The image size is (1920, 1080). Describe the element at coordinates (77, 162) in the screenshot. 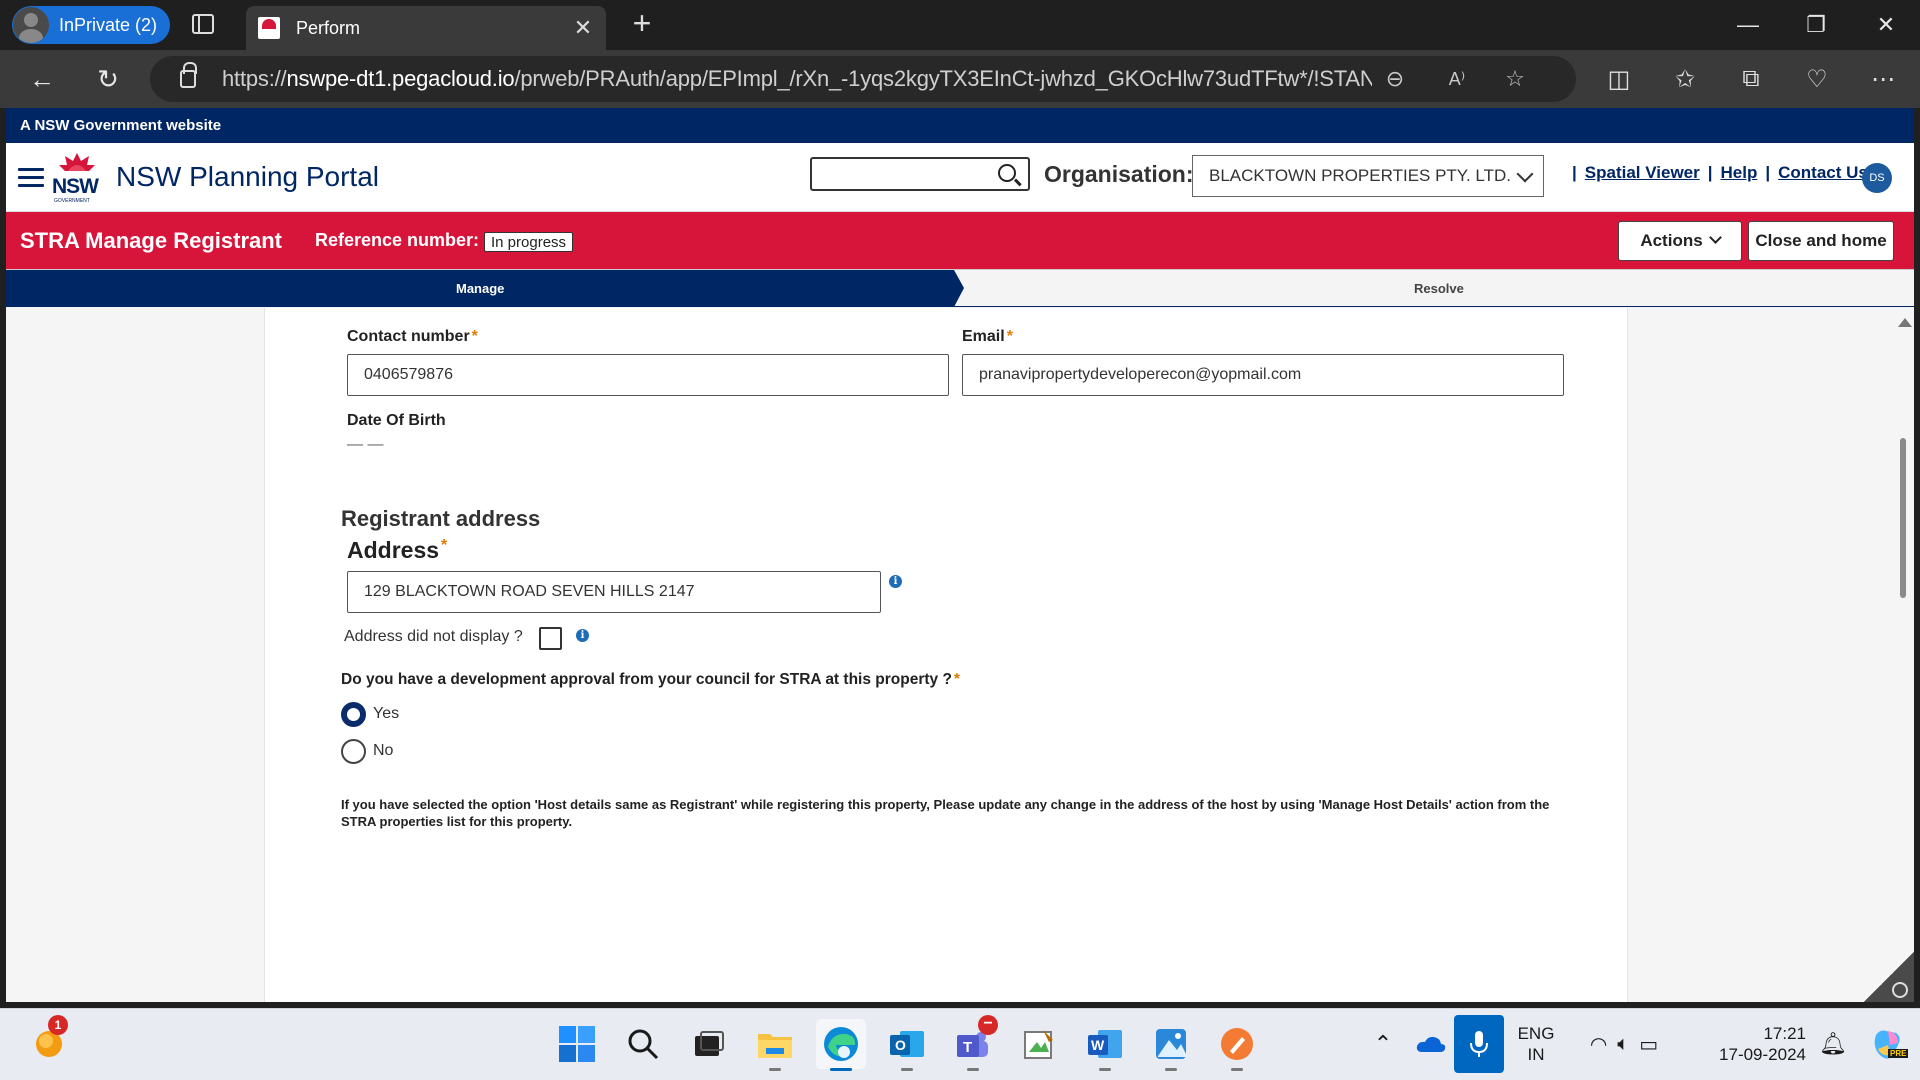

I see `waratah-icon` at that location.